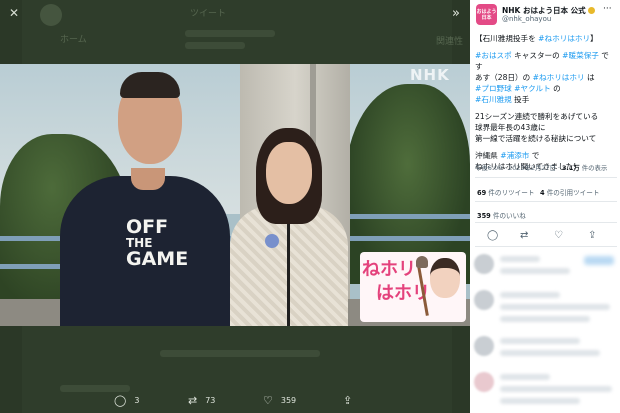 This screenshot has width=620, height=413. What do you see at coordinates (14, 13) in the screenshot?
I see `close-icon: ✕` at bounding box center [14, 13].